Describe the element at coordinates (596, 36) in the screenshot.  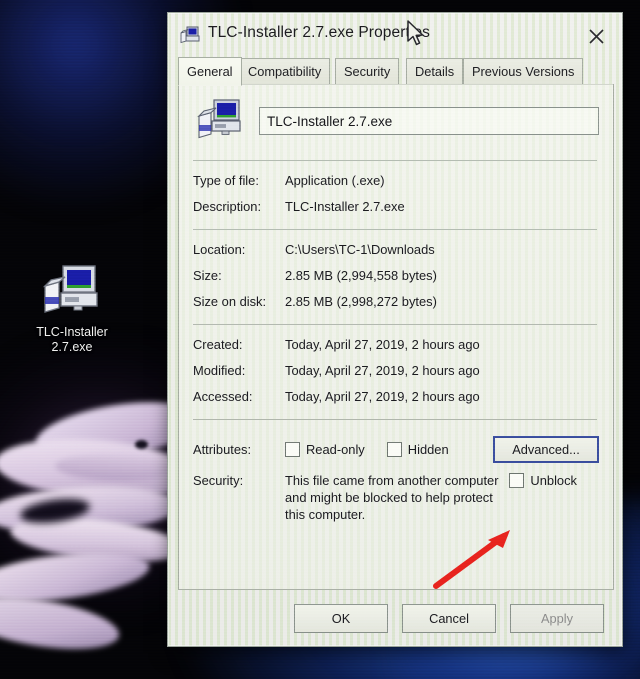
I see `close-icon` at that location.